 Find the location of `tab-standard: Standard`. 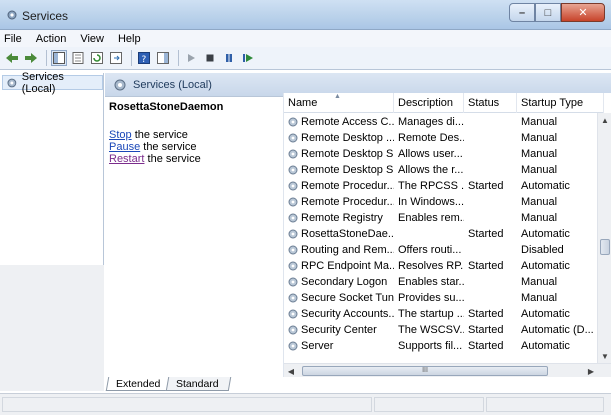

tab-standard: Standard is located at coordinates (199, 384).